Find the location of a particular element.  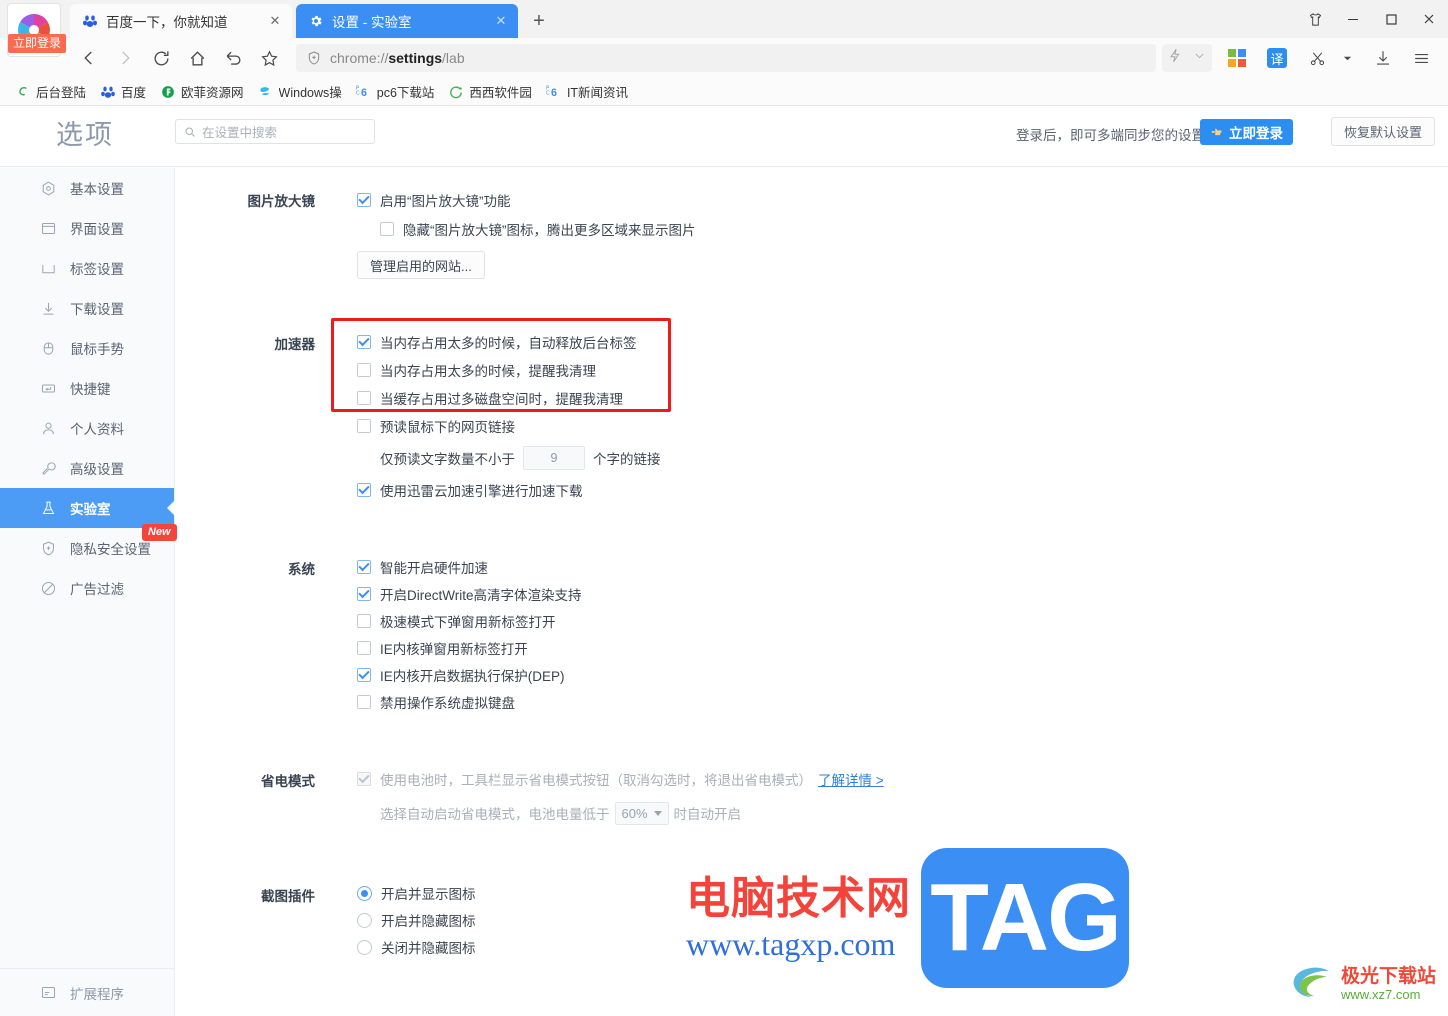

setting-row: 极速模式下弹窗用新标签打开 is located at coordinates (469, 621).